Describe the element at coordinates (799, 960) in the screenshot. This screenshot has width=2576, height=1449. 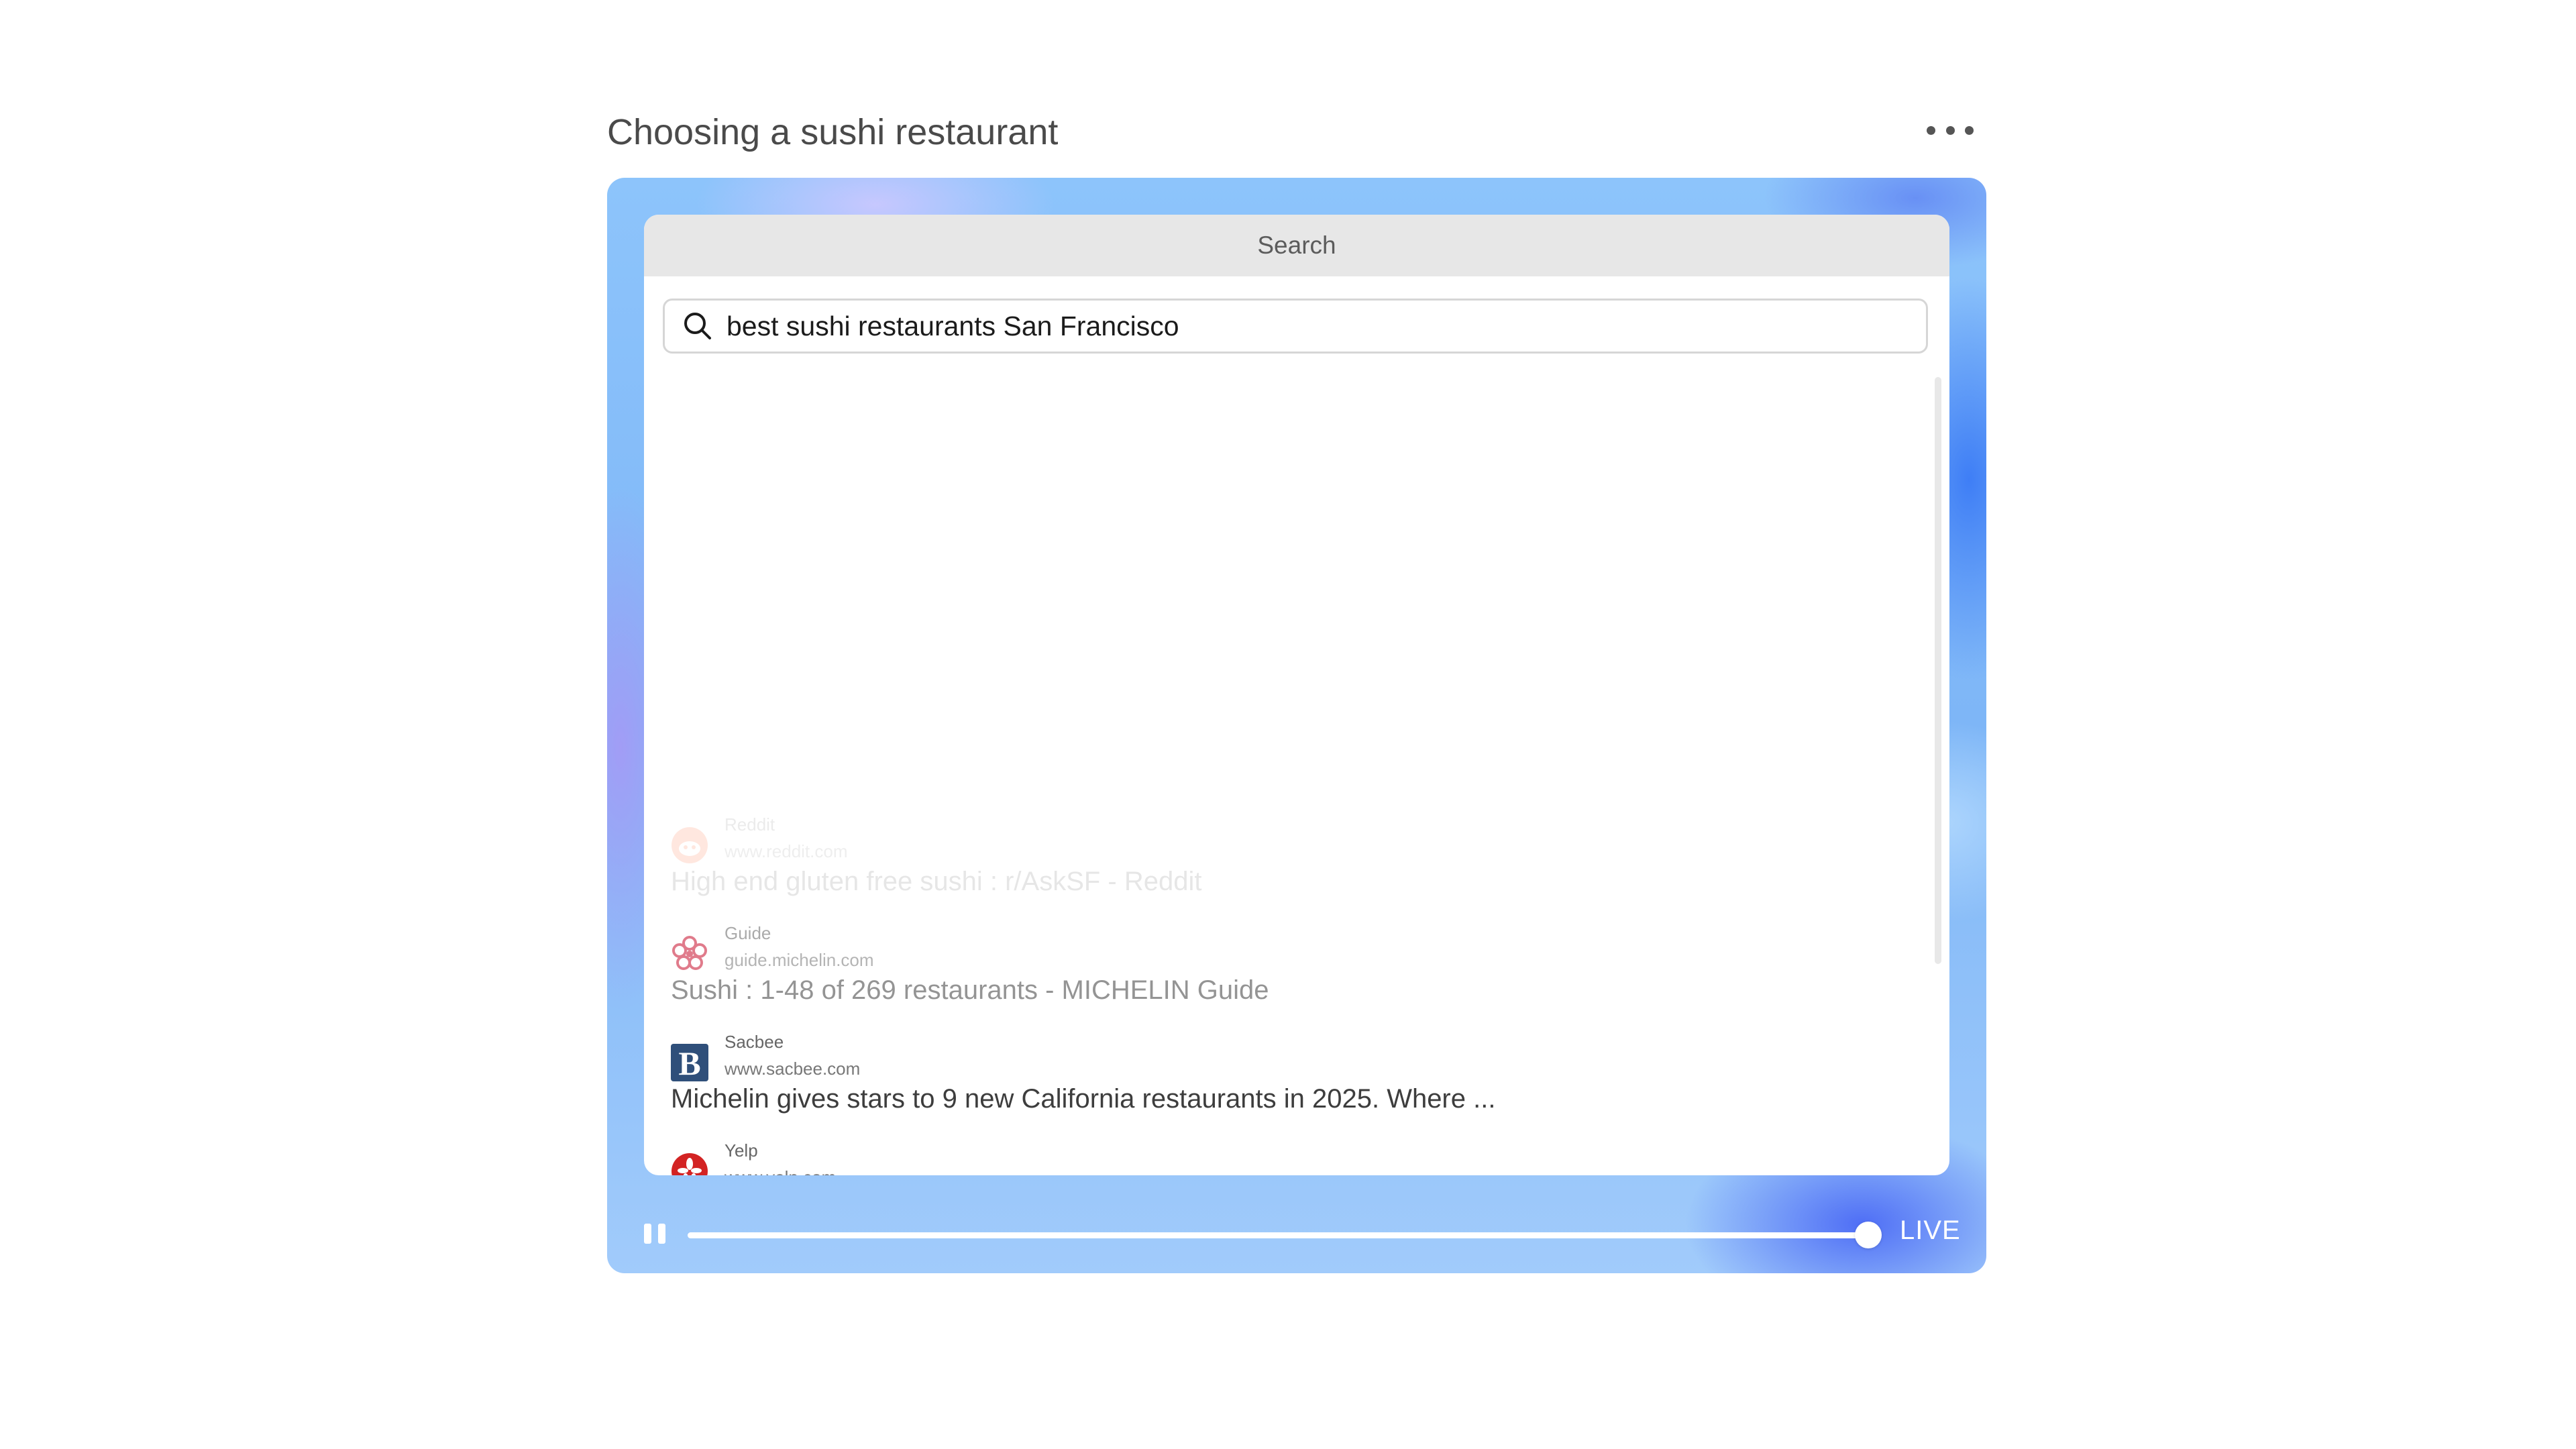
I see `result-domain: guide.michelin.com` at that location.